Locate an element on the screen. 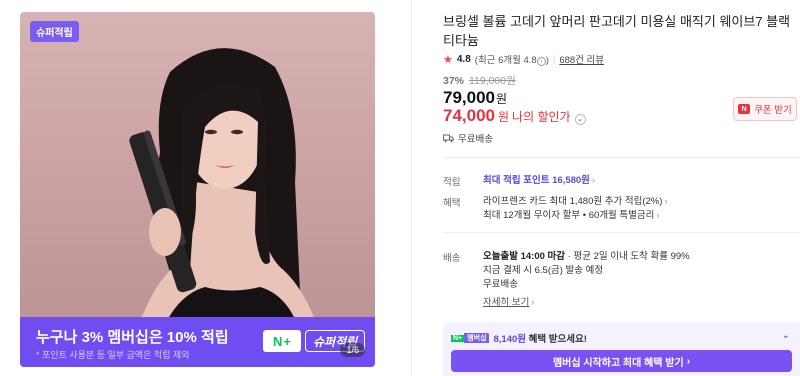 Image resolution: width=800 pixels, height=376 pixels. delivery-more-link: 자세히 보기 › is located at coordinates (509, 302).